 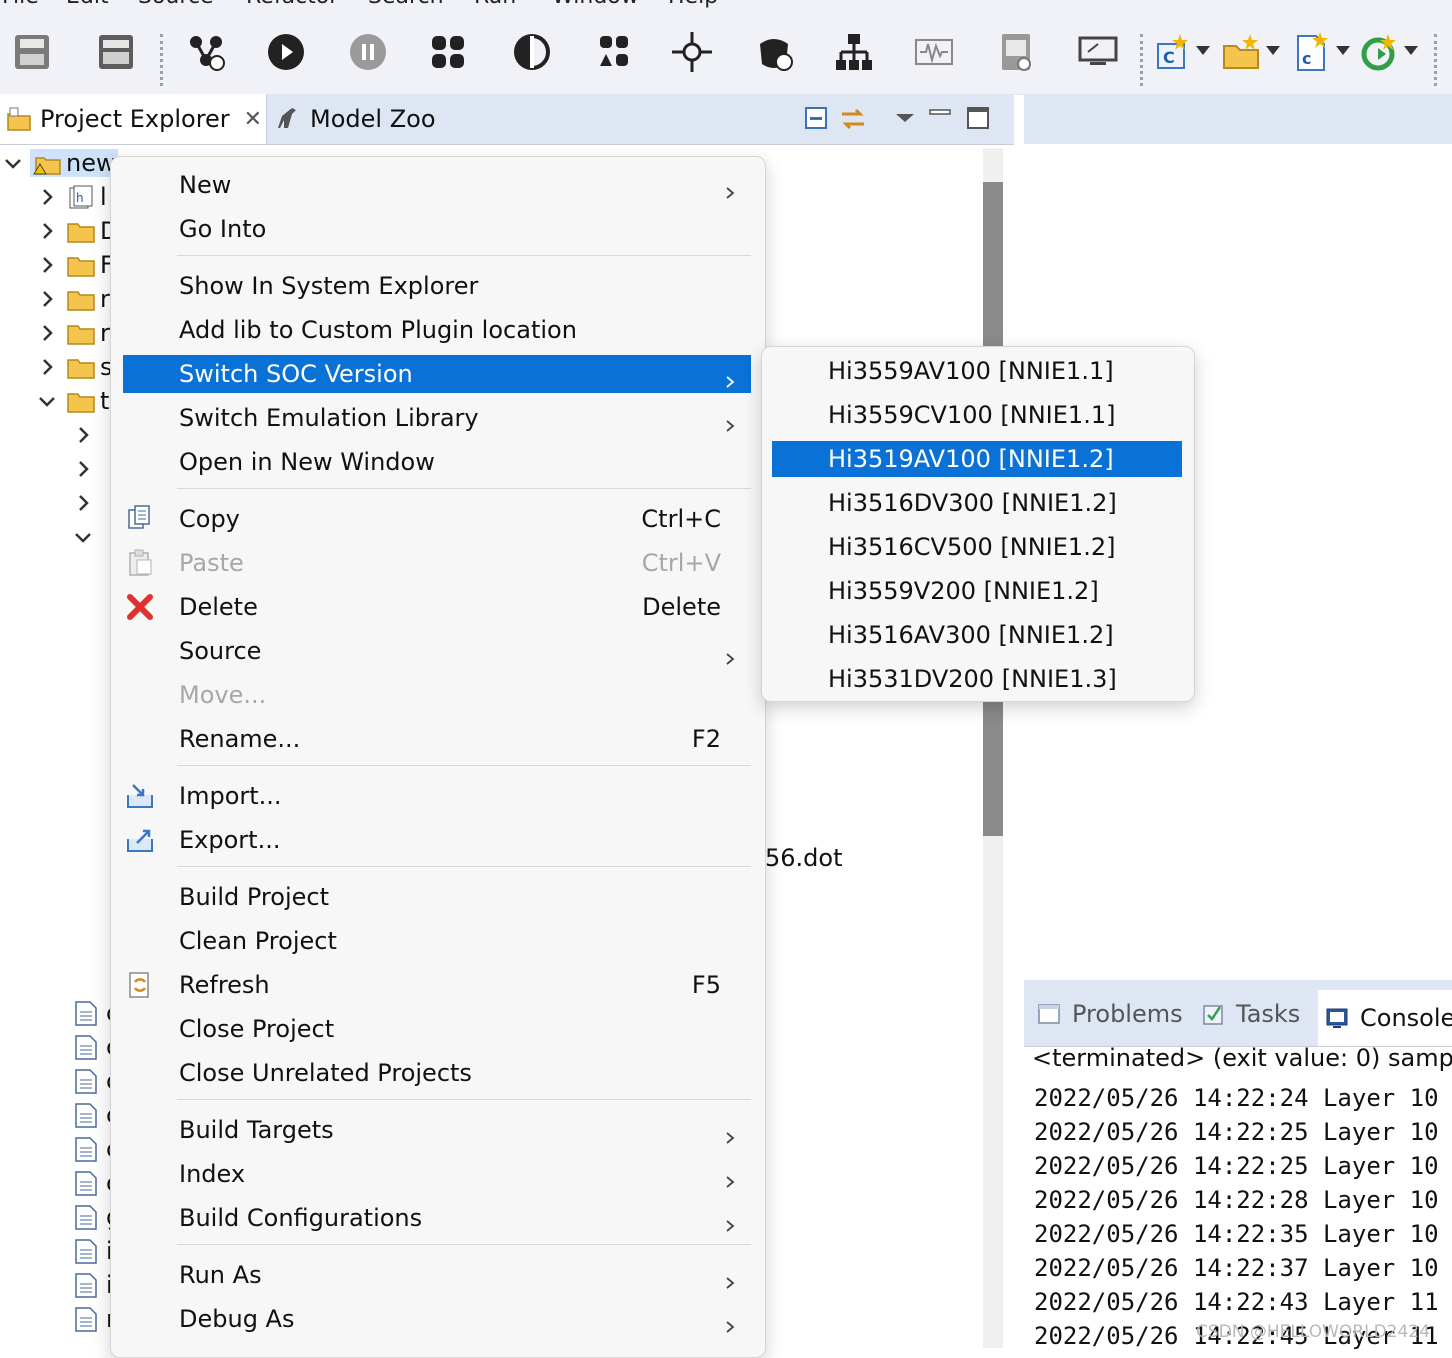 I want to click on target-icon, so click(x=692, y=52).